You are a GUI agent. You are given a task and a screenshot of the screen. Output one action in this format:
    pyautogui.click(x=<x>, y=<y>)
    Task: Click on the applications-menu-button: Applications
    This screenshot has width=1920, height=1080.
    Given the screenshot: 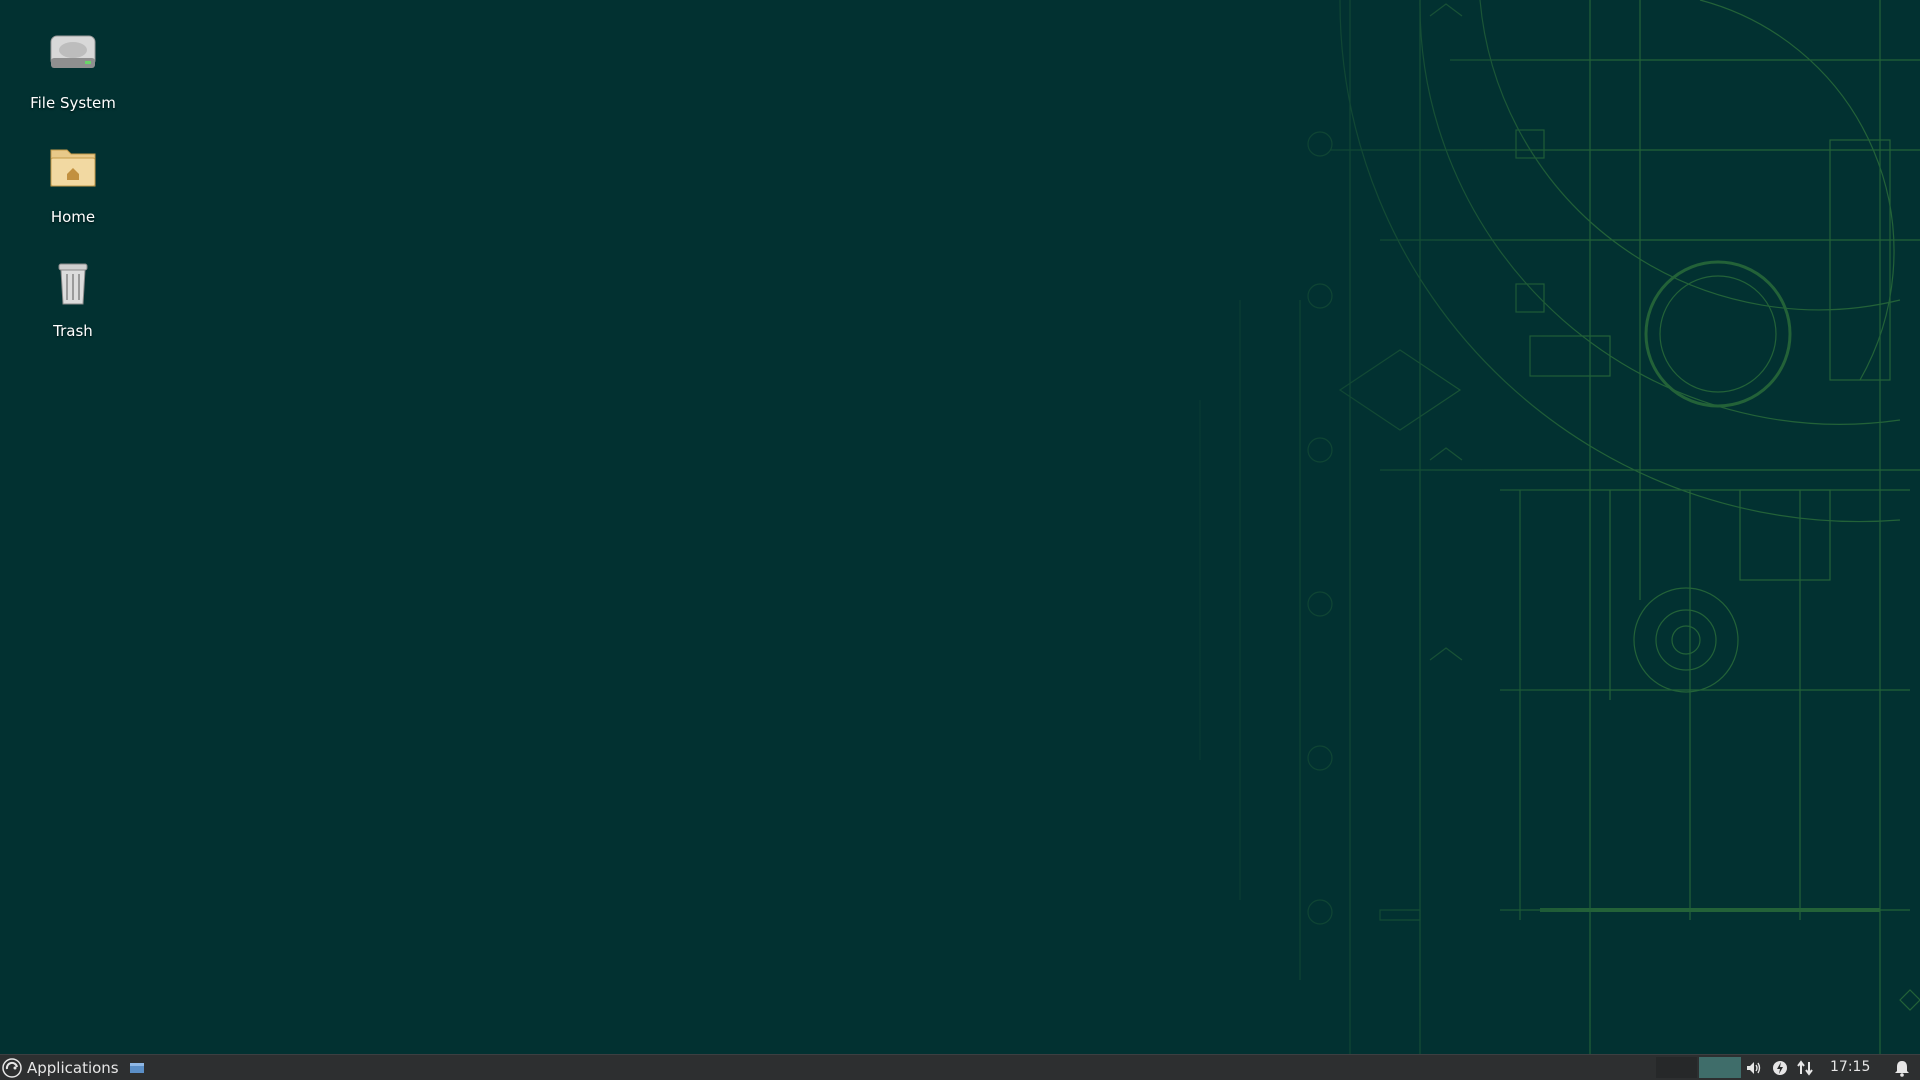 What is the action you would take?
    pyautogui.click(x=62, y=1067)
    